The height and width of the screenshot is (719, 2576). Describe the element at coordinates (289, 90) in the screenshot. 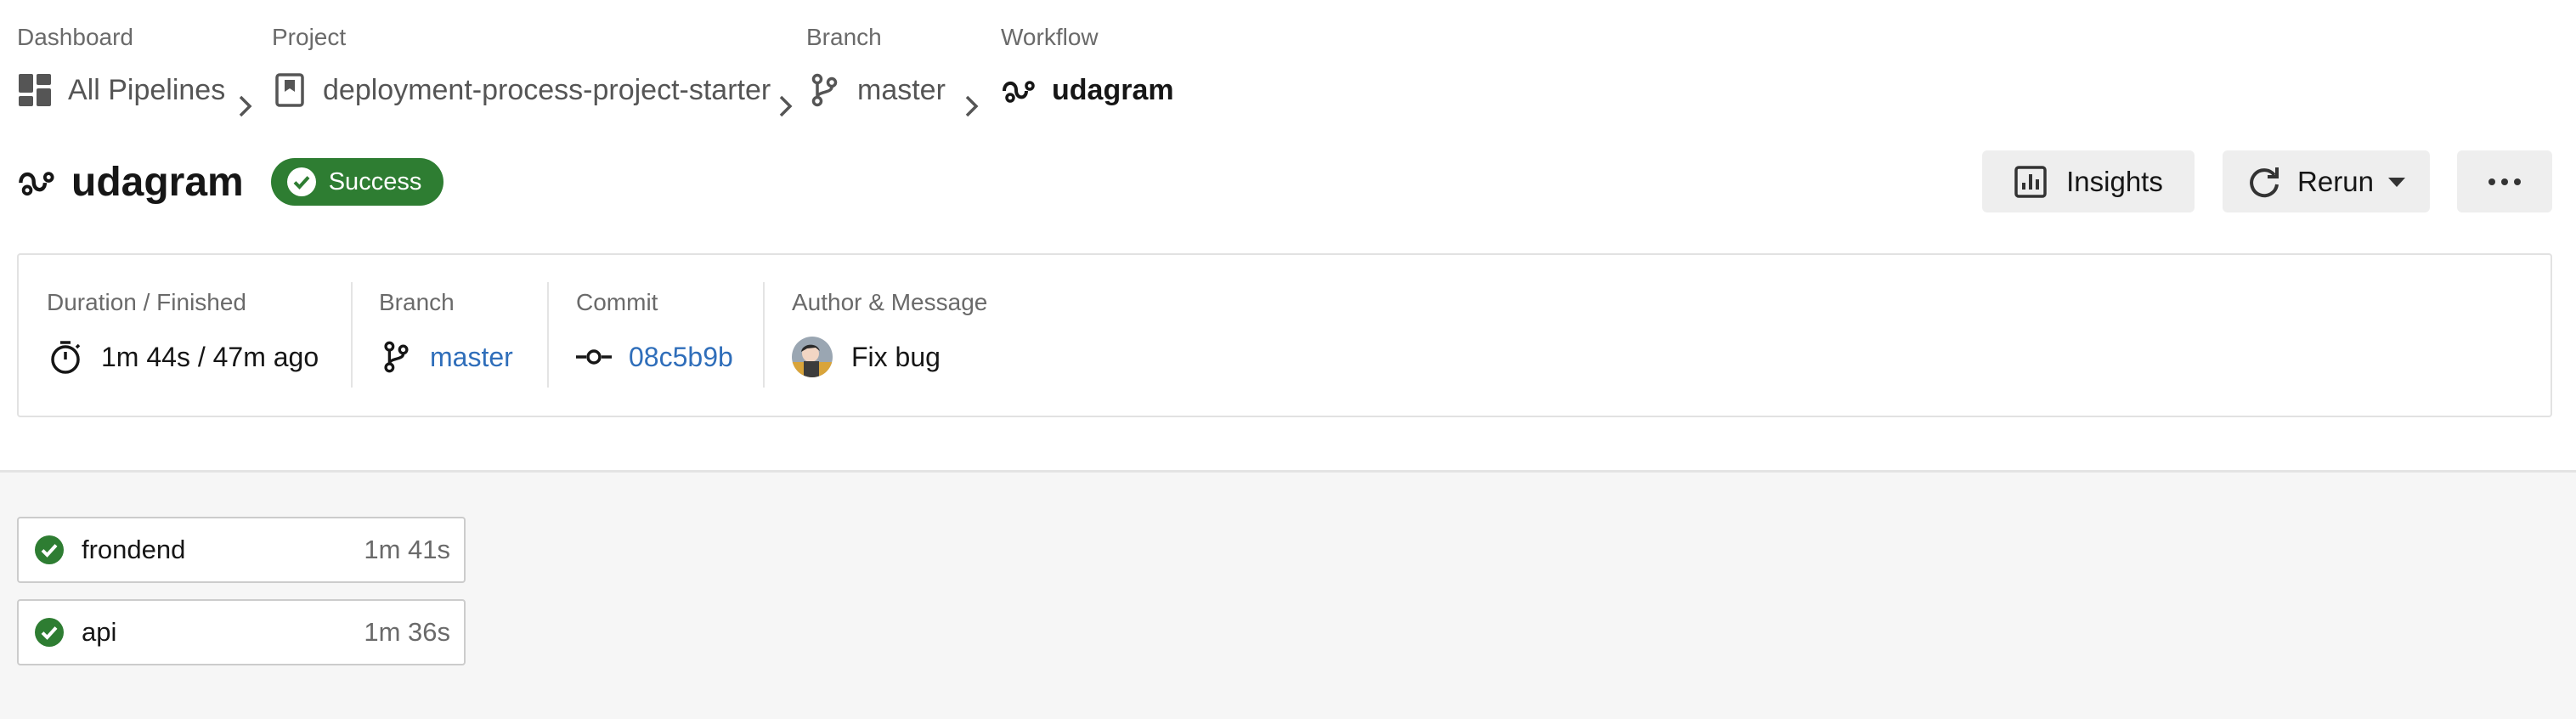

I see `project-icon` at that location.